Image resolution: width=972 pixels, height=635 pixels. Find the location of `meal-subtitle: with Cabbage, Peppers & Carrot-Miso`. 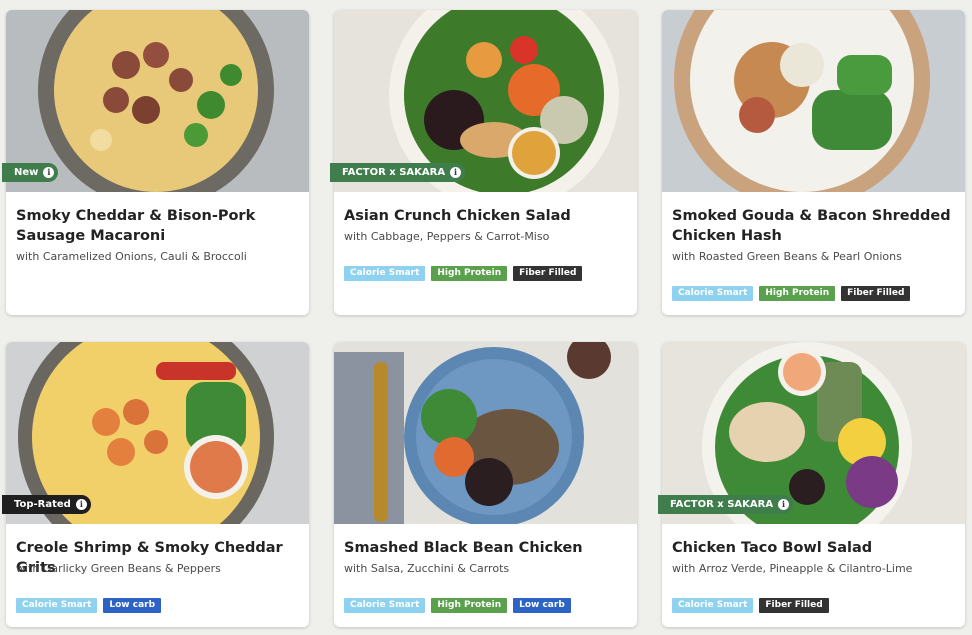

meal-subtitle: with Cabbage, Peppers & Carrot-Miso is located at coordinates (447, 236).